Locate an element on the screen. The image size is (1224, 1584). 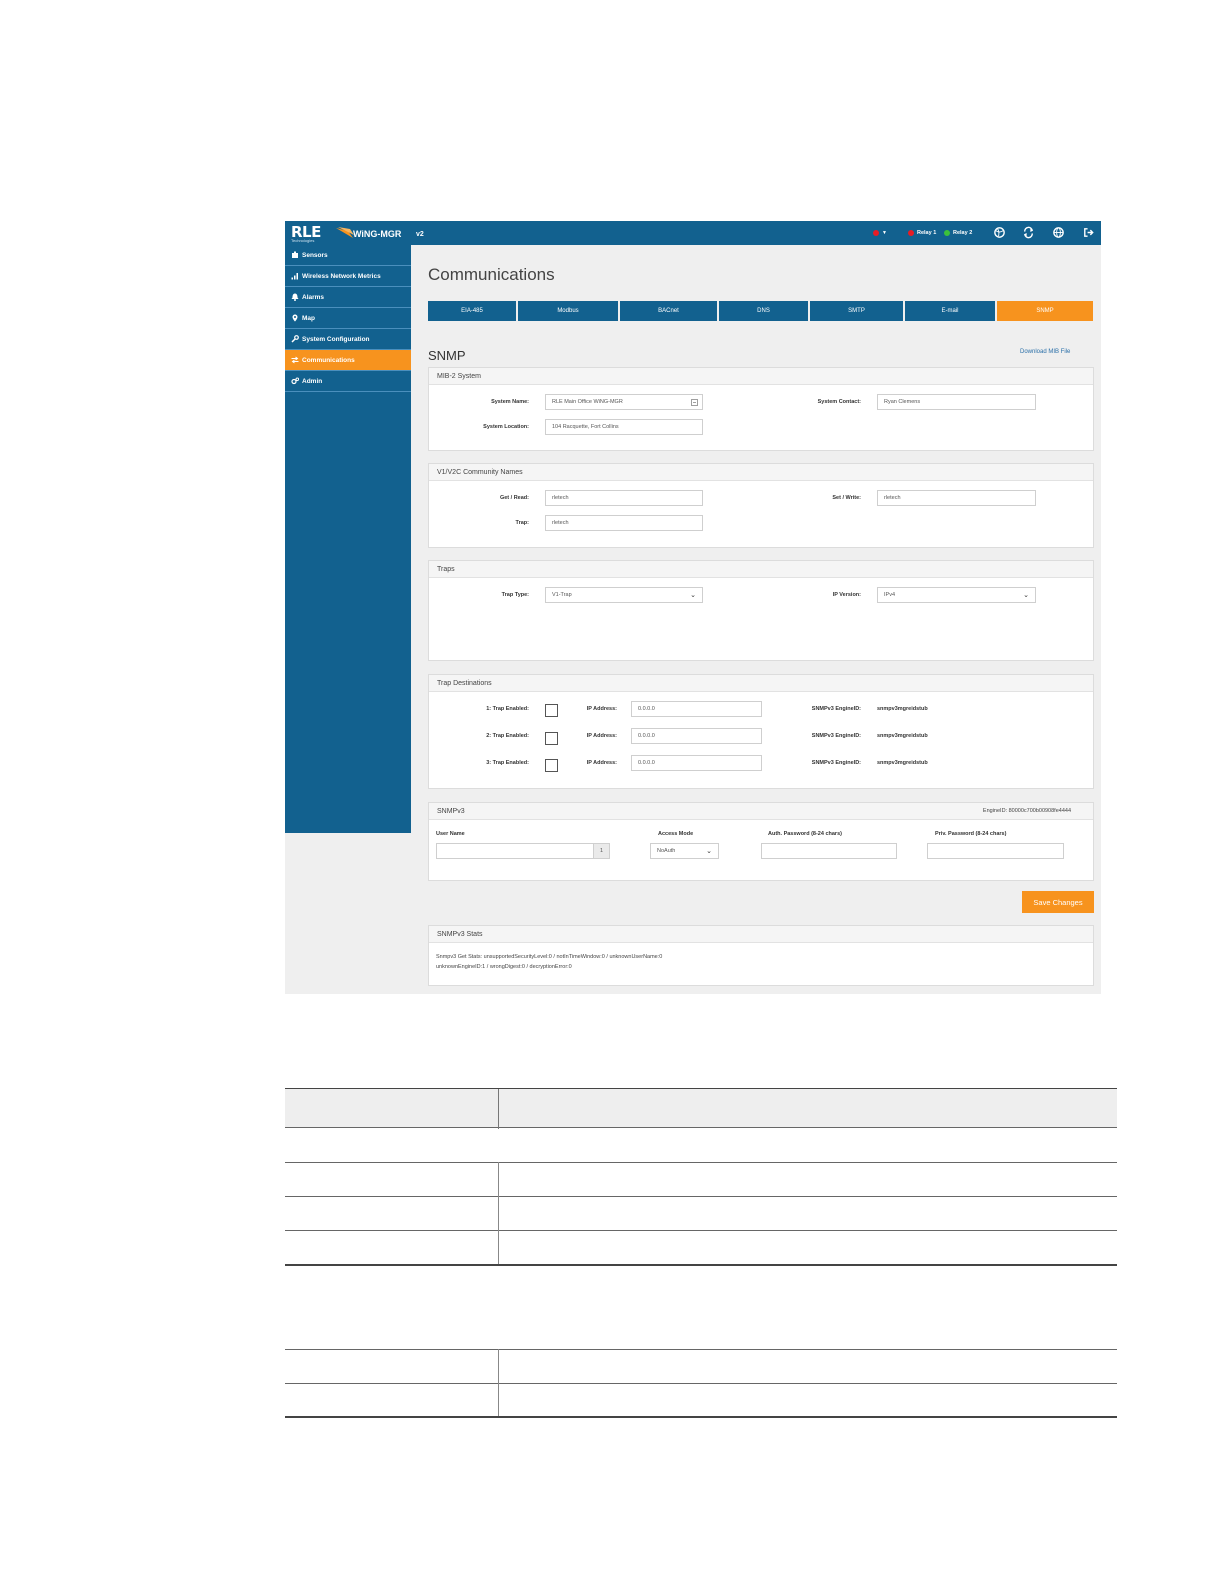
auth-password-label: Auth. Password (8-24 chars) is located at coordinates (805, 834).